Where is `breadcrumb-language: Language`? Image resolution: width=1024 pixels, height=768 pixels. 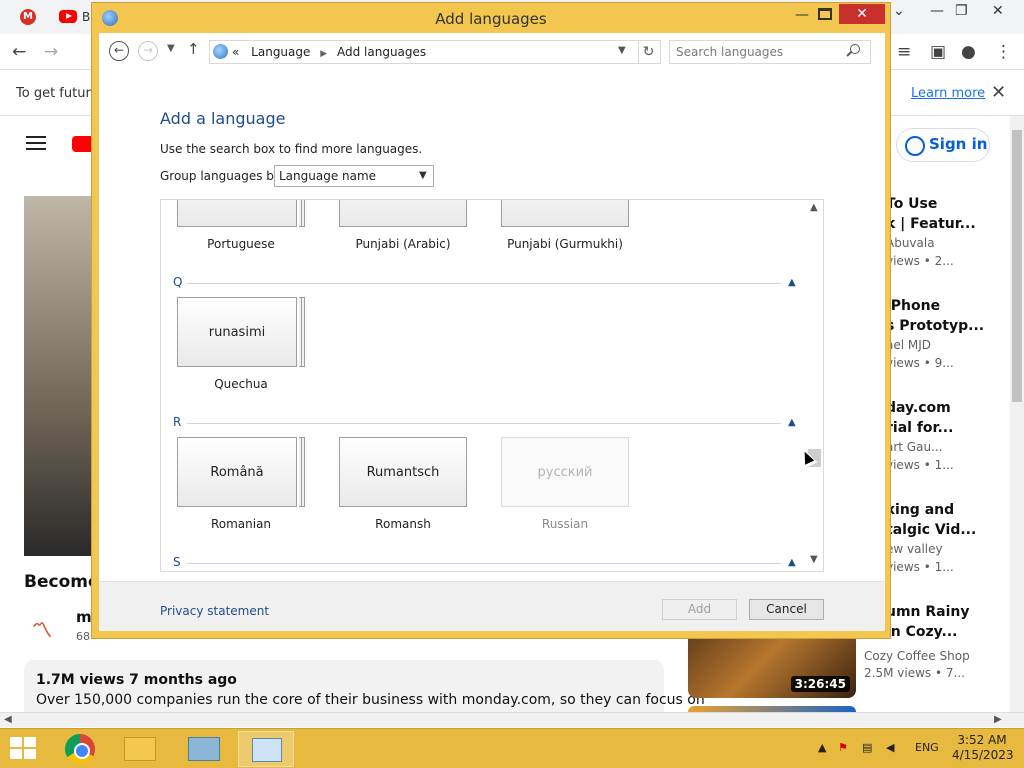 breadcrumb-language: Language is located at coordinates (280, 52).